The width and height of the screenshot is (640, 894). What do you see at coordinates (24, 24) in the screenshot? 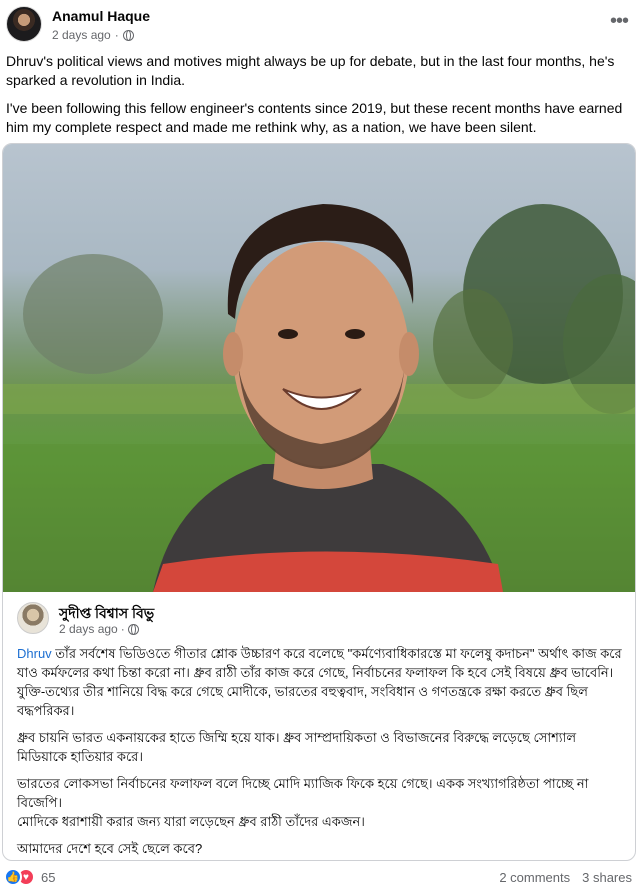
I see `author-avatar` at bounding box center [24, 24].